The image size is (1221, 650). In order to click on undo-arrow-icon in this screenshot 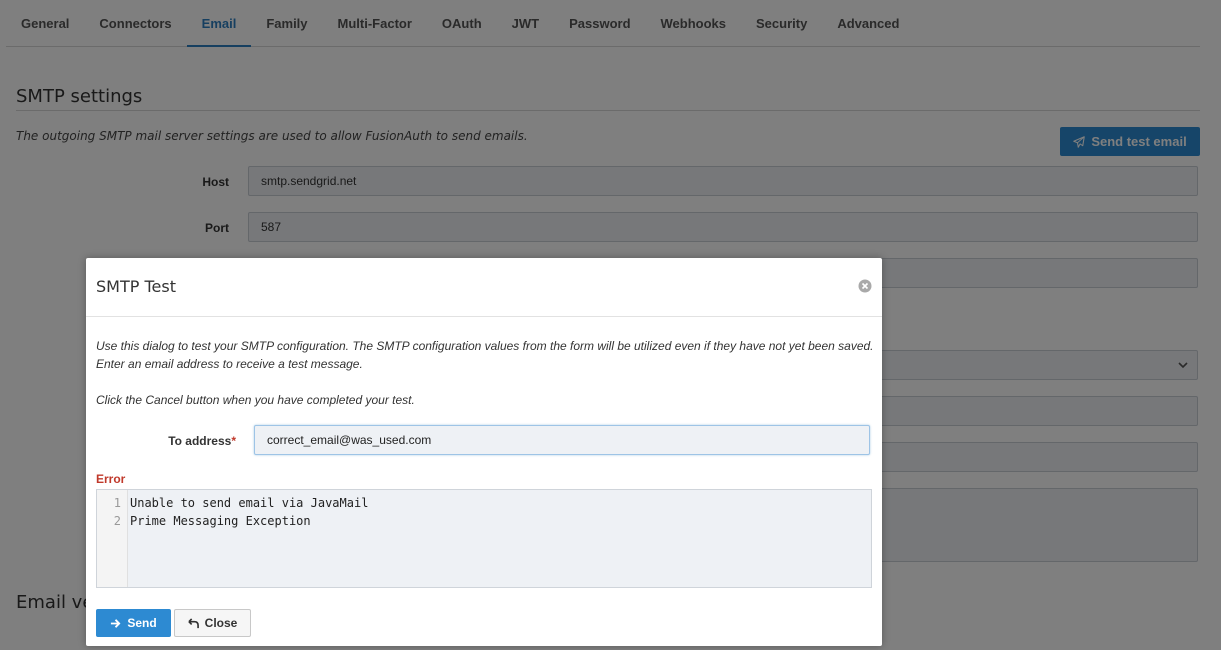, I will do `click(193, 622)`.